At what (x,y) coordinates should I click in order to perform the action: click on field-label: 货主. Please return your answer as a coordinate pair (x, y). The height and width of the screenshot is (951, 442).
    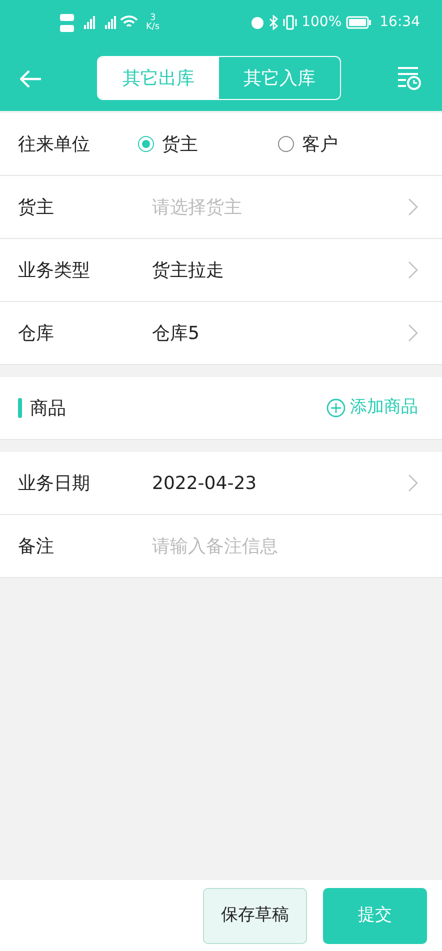
    Looking at the image, I should click on (36, 208).